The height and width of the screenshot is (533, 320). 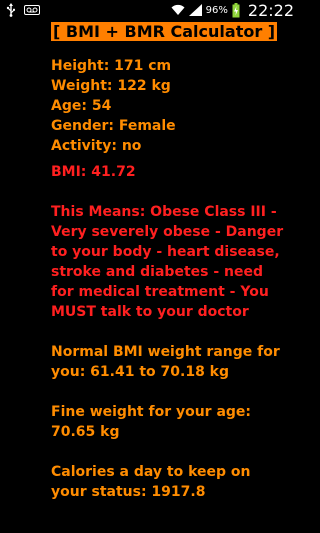 I want to click on bmi-value: BMI: 41.72, so click(x=93, y=172).